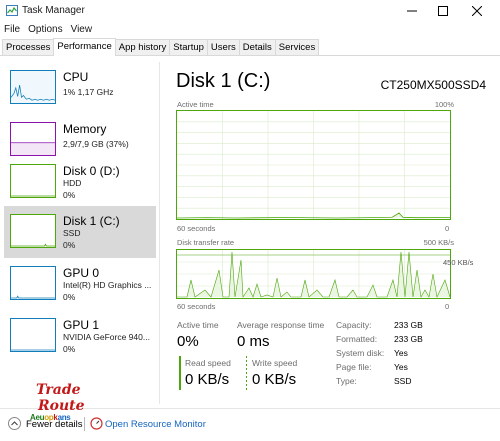 Image resolution: width=500 pixels, height=441 pixels. What do you see at coordinates (357, 339) in the screenshot?
I see `formatted-label: Formatted:` at bounding box center [357, 339].